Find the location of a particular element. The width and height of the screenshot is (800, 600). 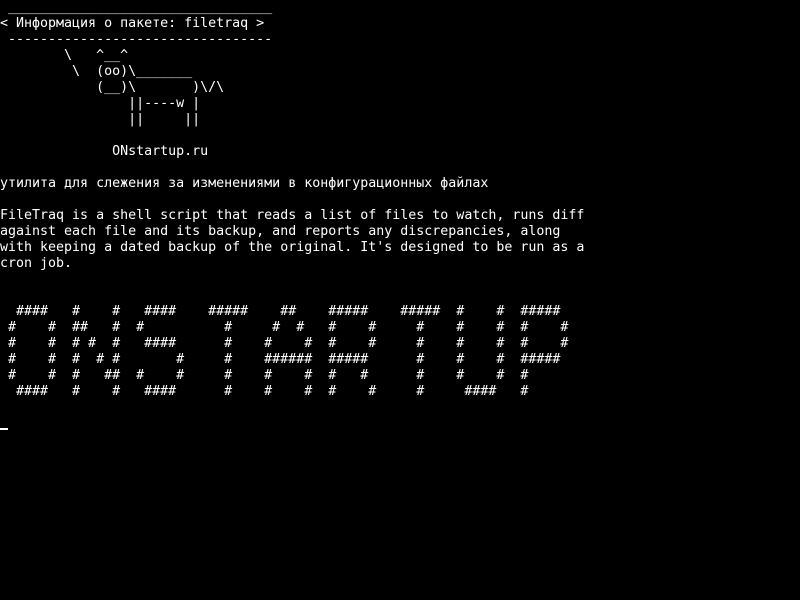

banner-art-line: # # # ## # # # # # # # # # # # is located at coordinates (264, 375).